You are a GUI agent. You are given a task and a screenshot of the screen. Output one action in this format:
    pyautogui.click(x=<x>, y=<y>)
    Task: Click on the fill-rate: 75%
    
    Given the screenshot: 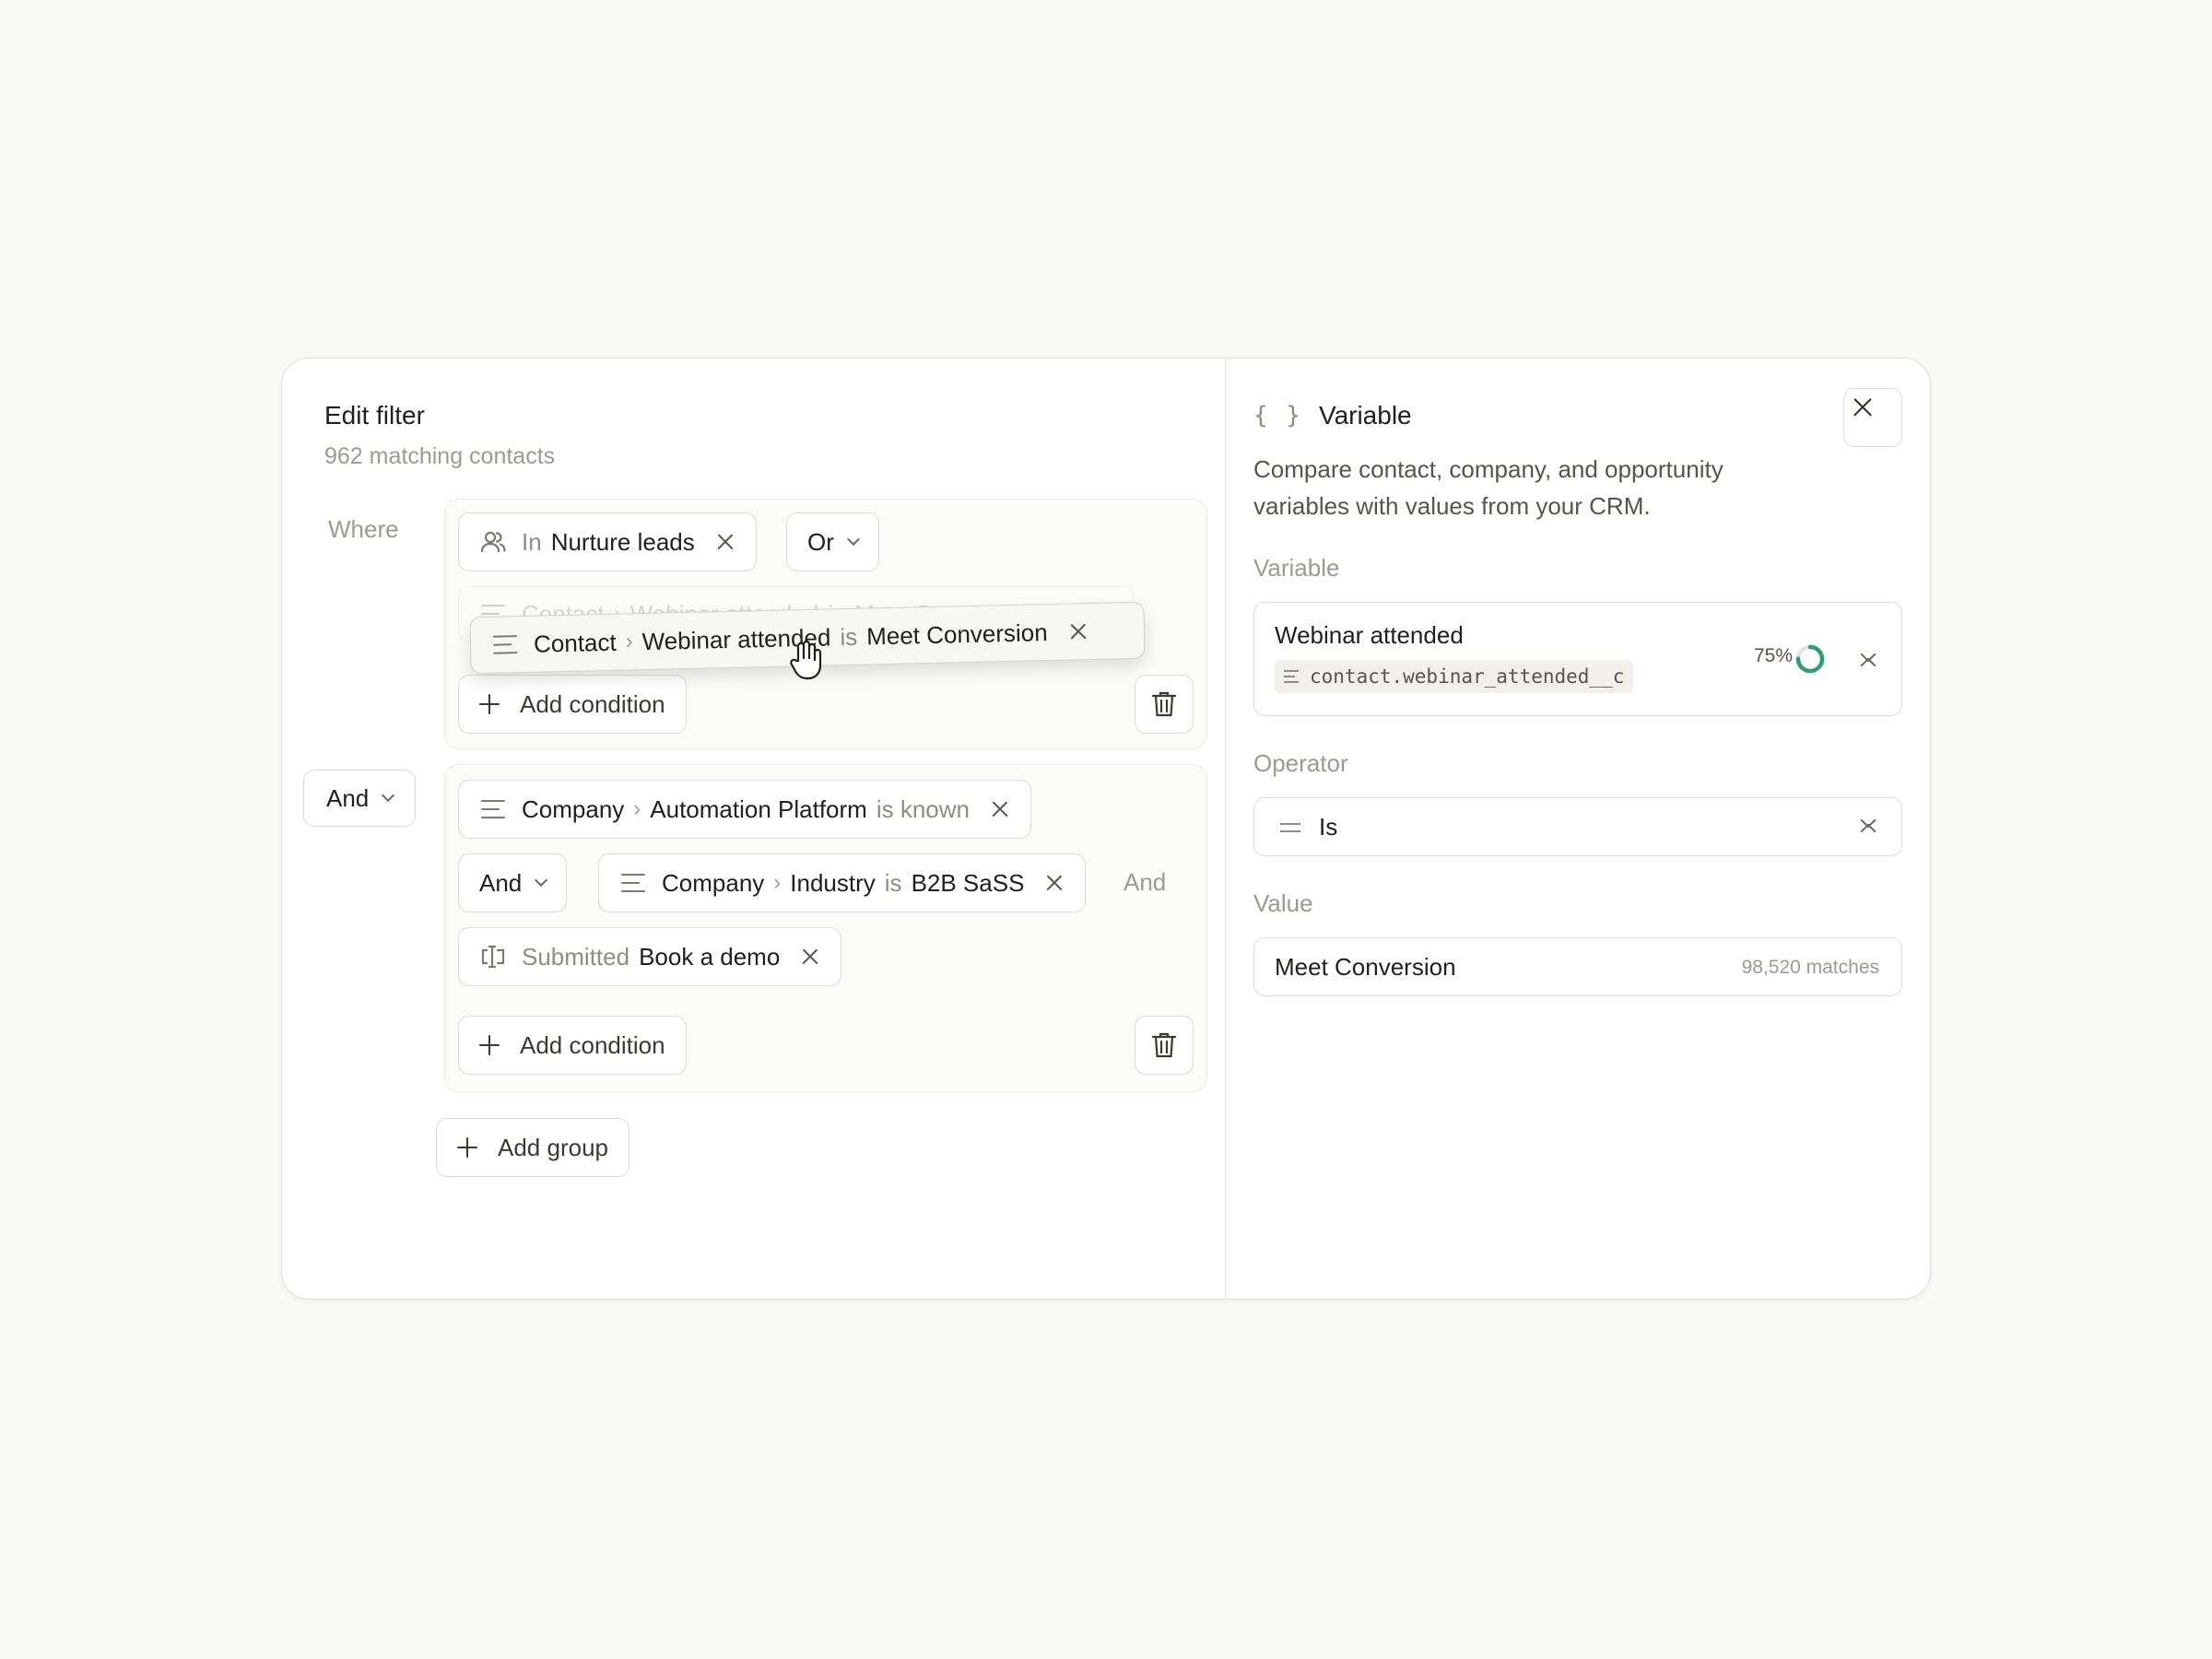 What is the action you would take?
    pyautogui.click(x=1773, y=655)
    